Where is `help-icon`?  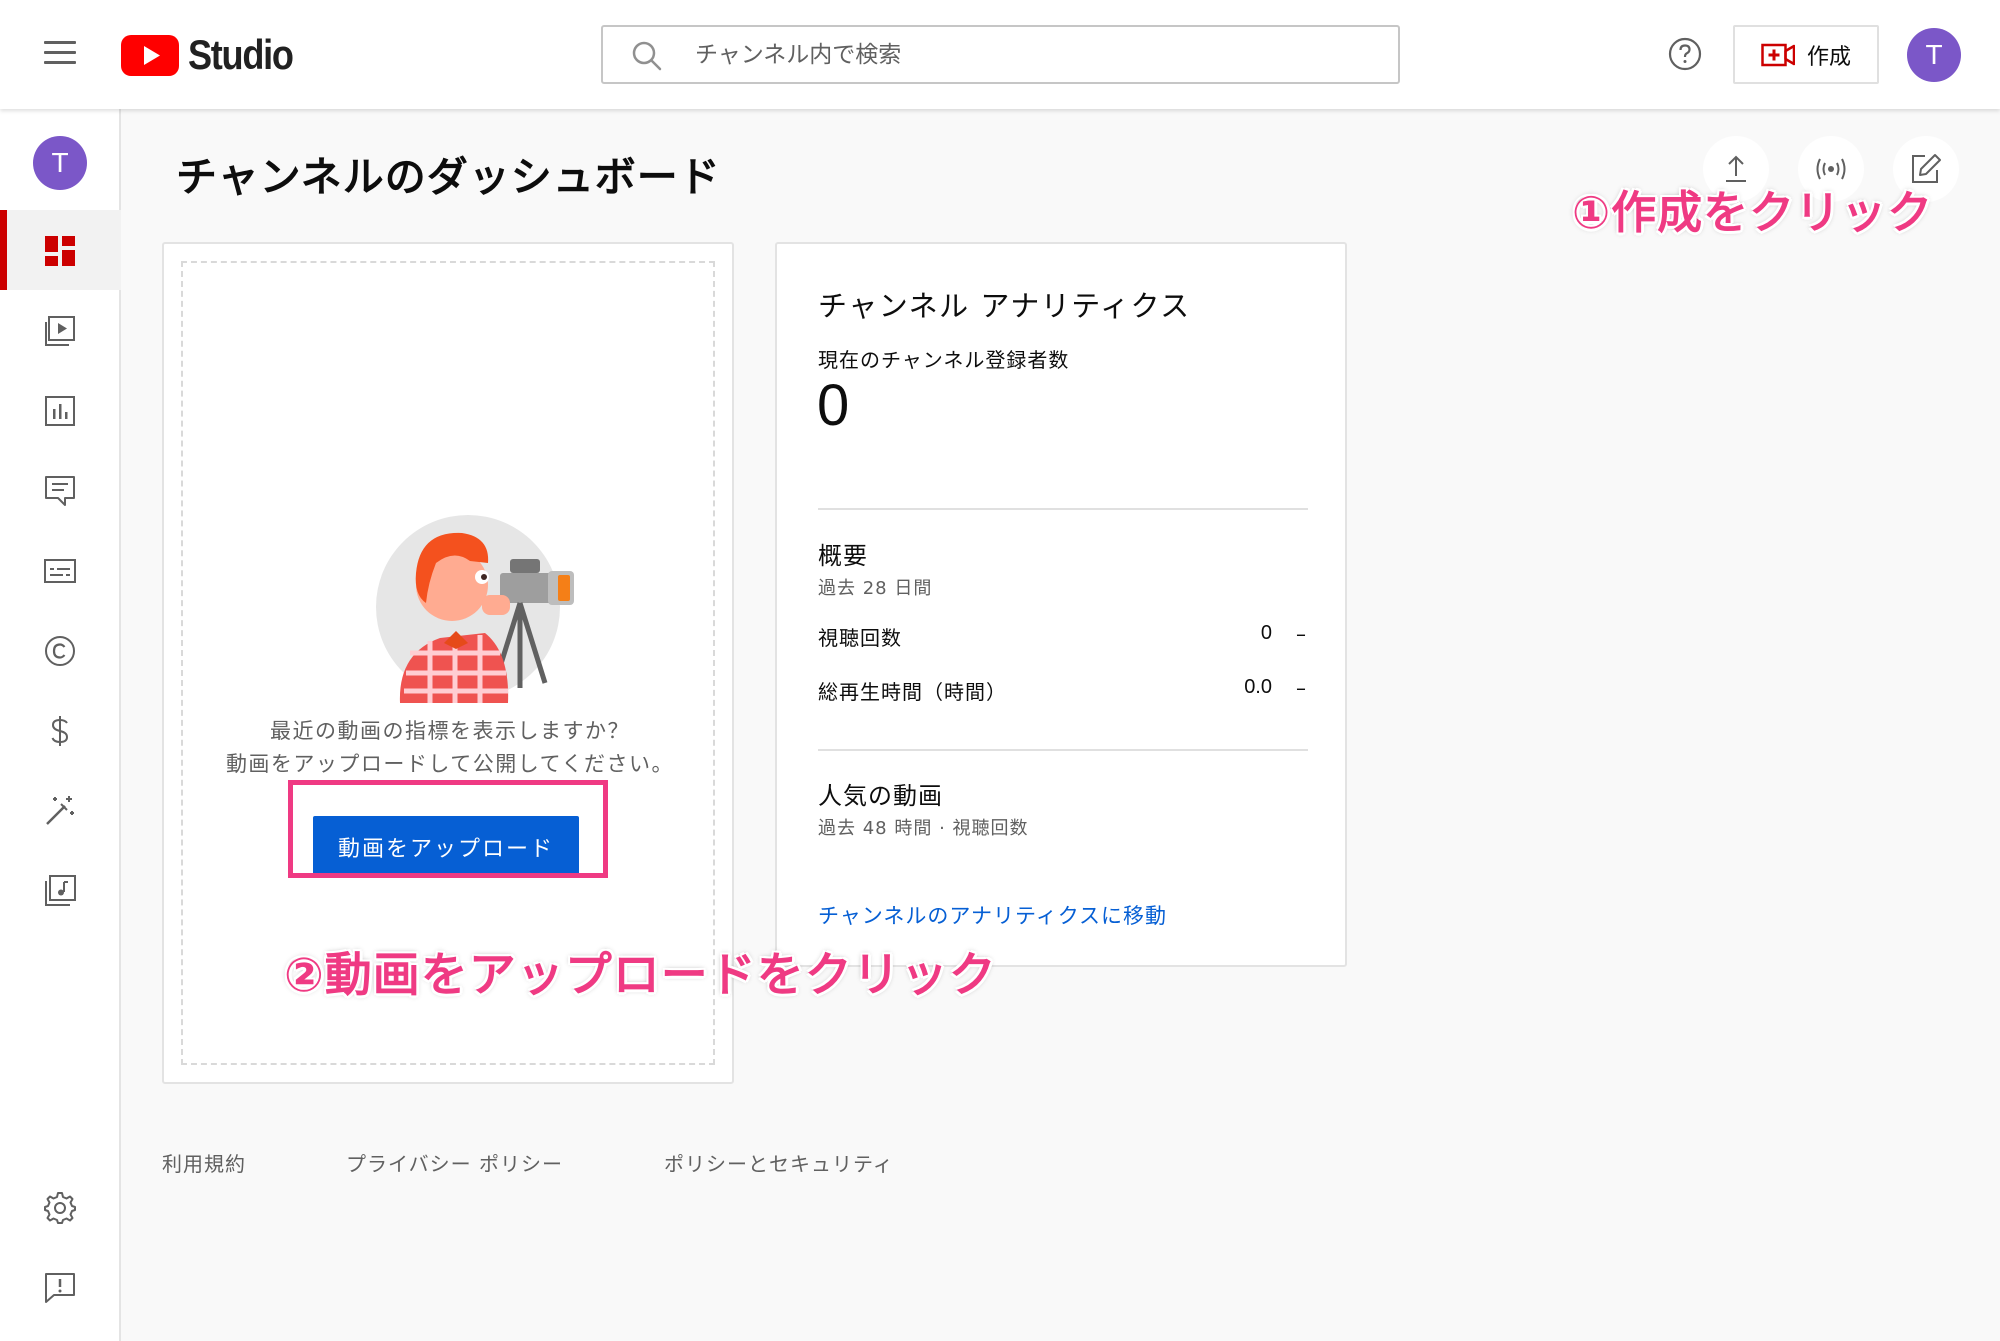
help-icon is located at coordinates (1685, 54).